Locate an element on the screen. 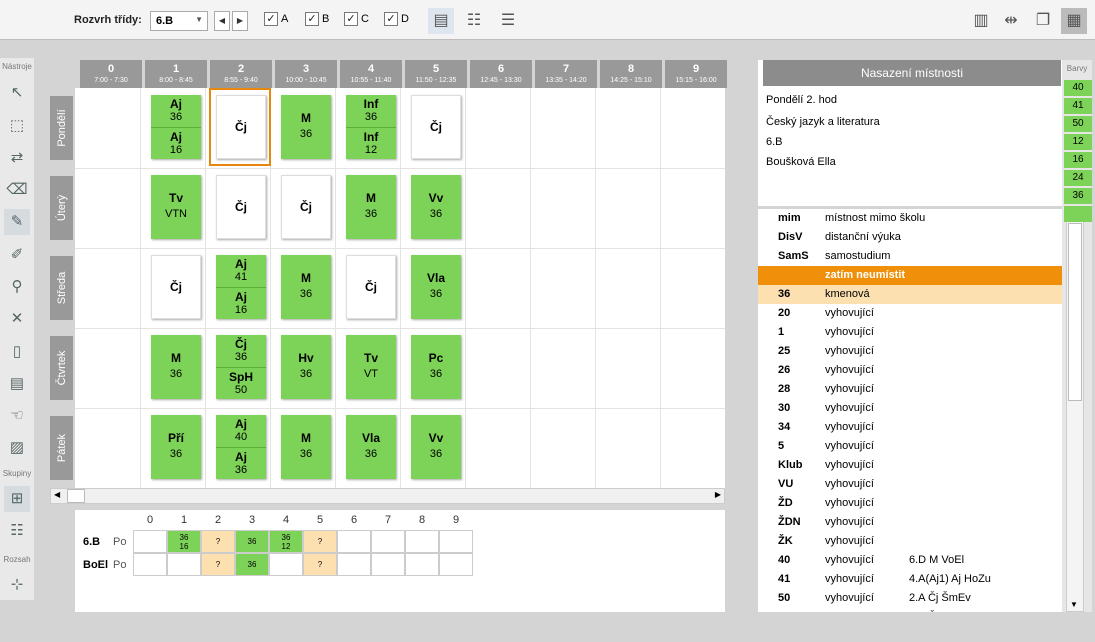 This screenshot has width=1095, height=642. lesson-half: Čj 36 is located at coordinates (241, 351).